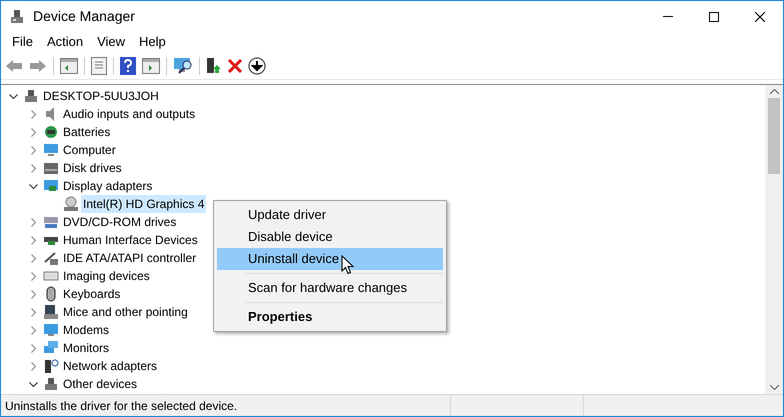 The image size is (784, 417). What do you see at coordinates (330, 237) in the screenshot?
I see `context-menu-item: Disable device` at bounding box center [330, 237].